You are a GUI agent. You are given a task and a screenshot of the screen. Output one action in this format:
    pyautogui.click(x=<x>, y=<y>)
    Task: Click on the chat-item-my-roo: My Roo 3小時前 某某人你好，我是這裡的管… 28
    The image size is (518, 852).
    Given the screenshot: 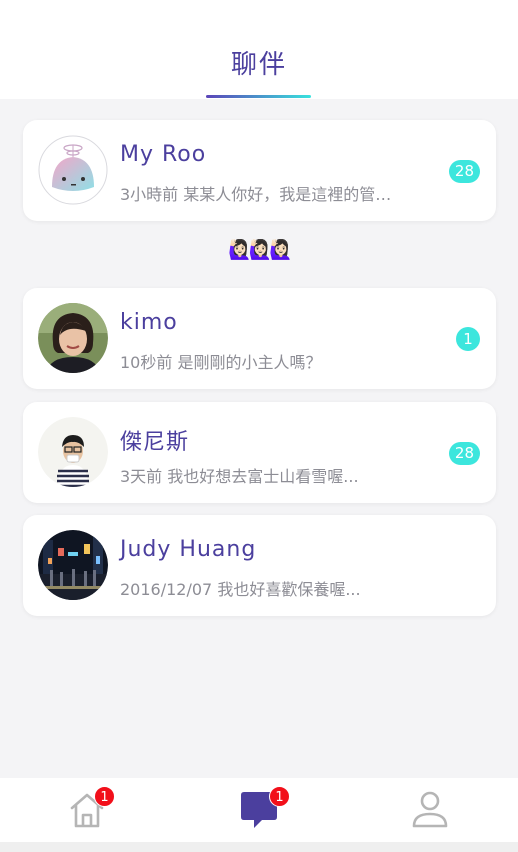 What is the action you would take?
    pyautogui.click(x=259, y=170)
    